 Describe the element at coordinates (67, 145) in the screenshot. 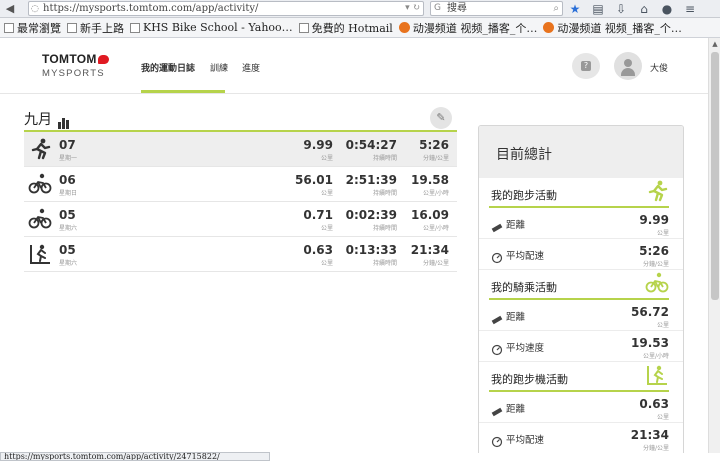

I see `activity-day: 07` at that location.